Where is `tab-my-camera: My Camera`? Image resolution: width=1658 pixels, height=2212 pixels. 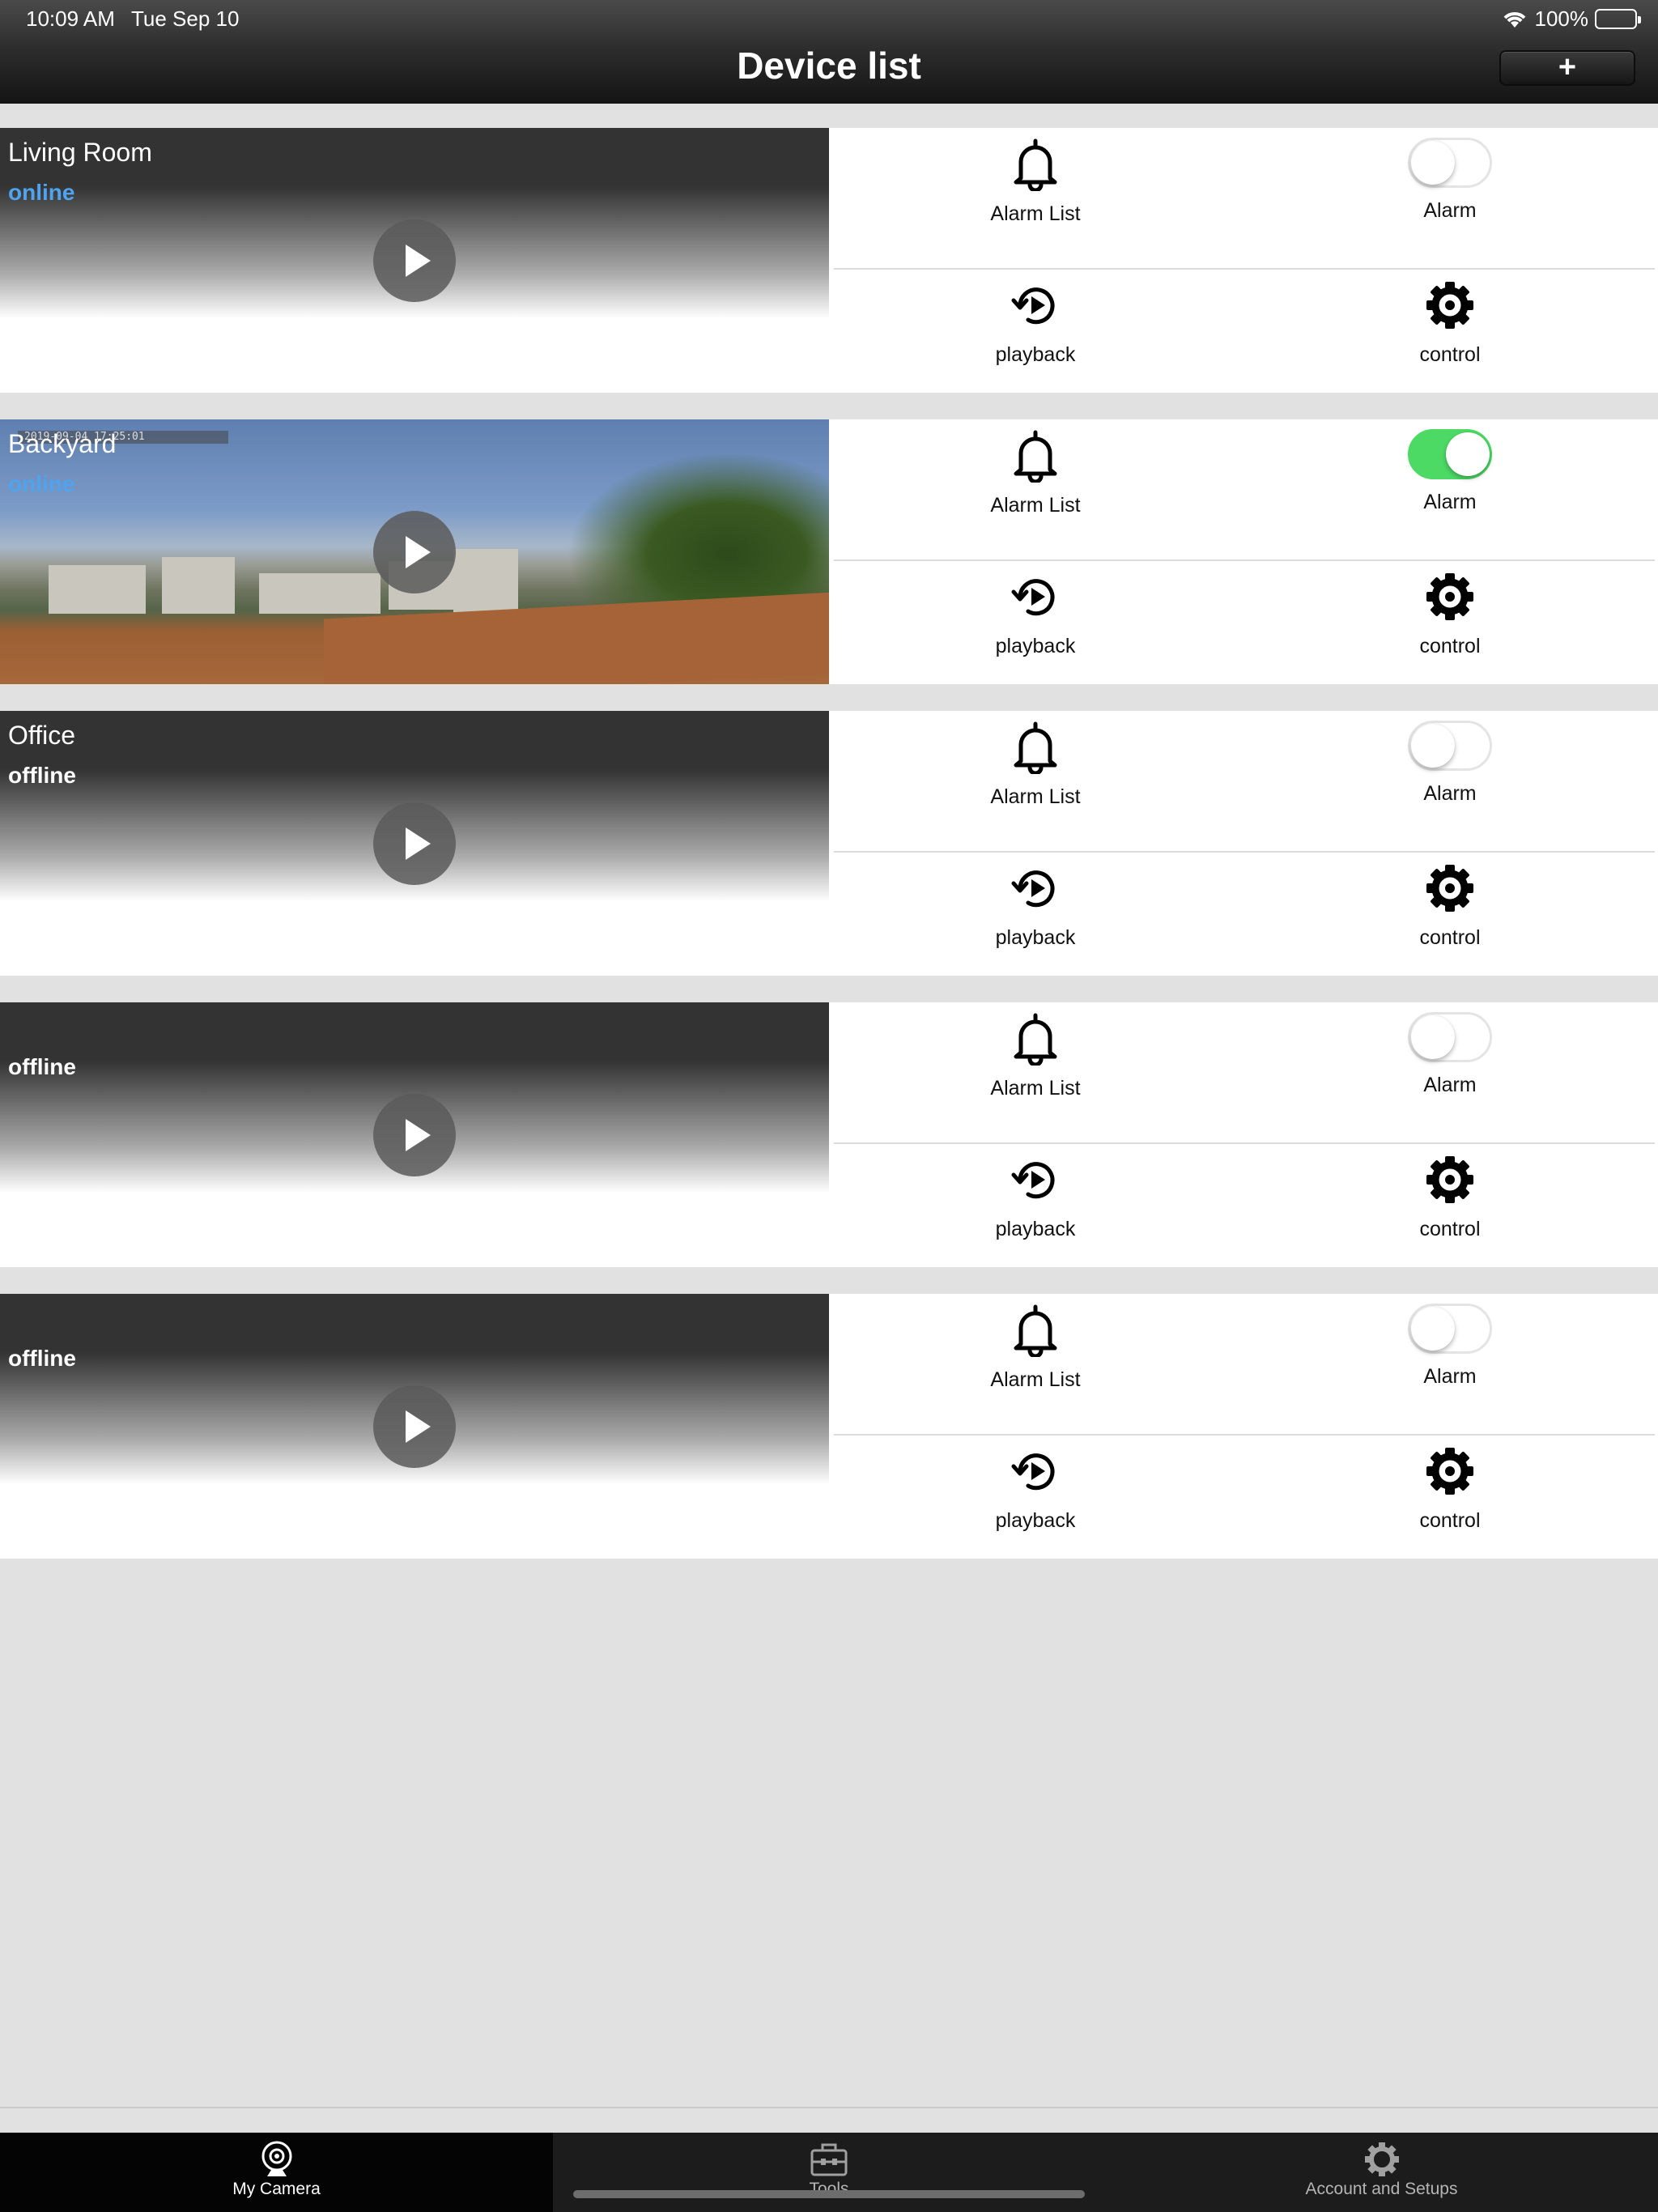
tab-my-camera: My Camera is located at coordinates (276, 2172).